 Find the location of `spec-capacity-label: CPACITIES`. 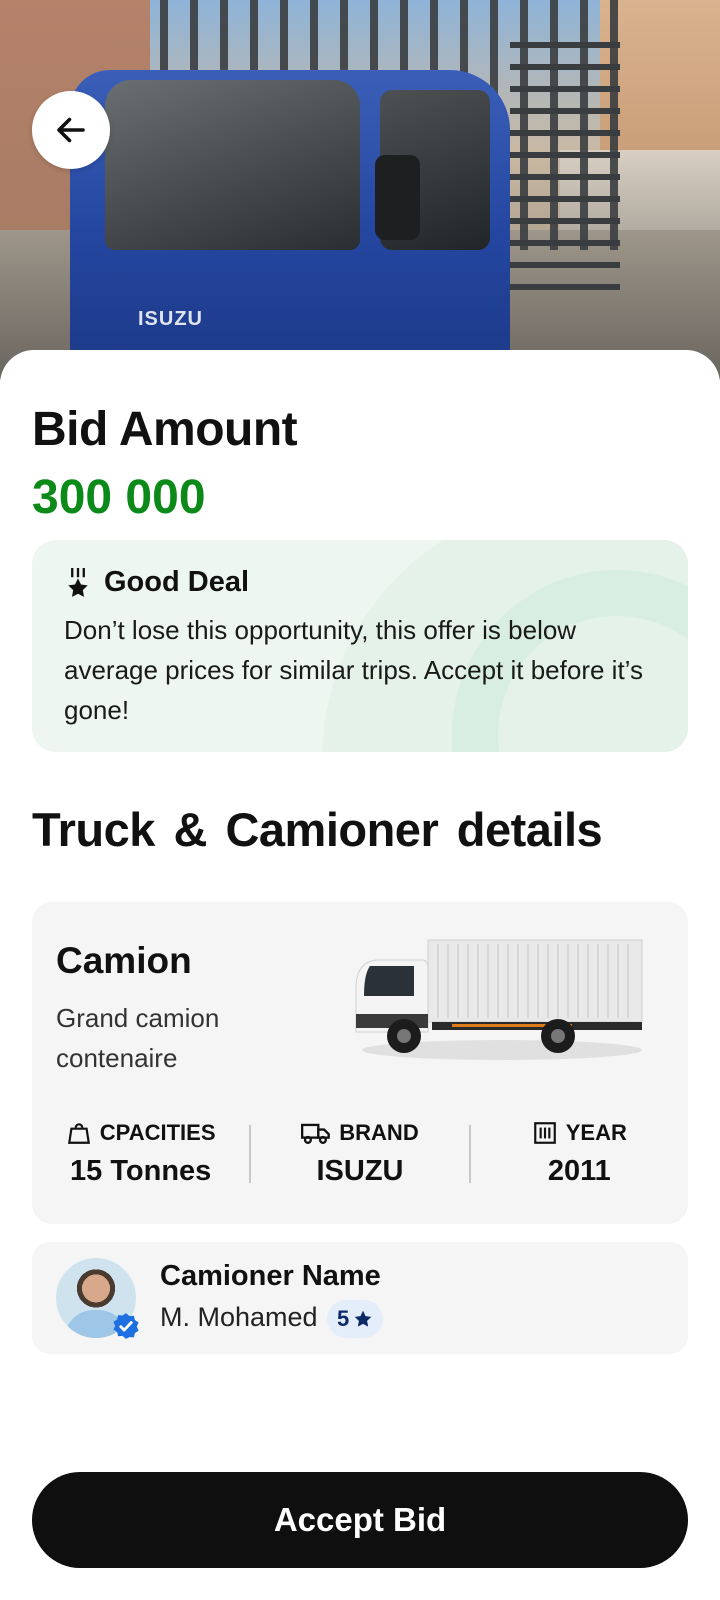

spec-capacity-label: CPACITIES is located at coordinates (157, 1132).